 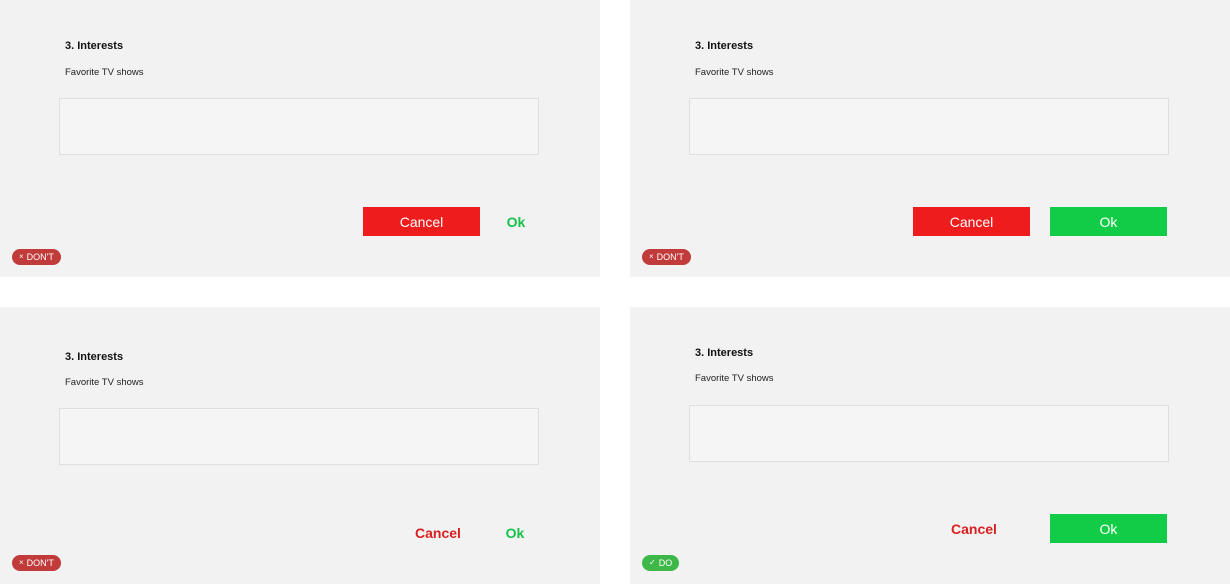 What do you see at coordinates (665, 563) in the screenshot?
I see `badge-label: DO` at bounding box center [665, 563].